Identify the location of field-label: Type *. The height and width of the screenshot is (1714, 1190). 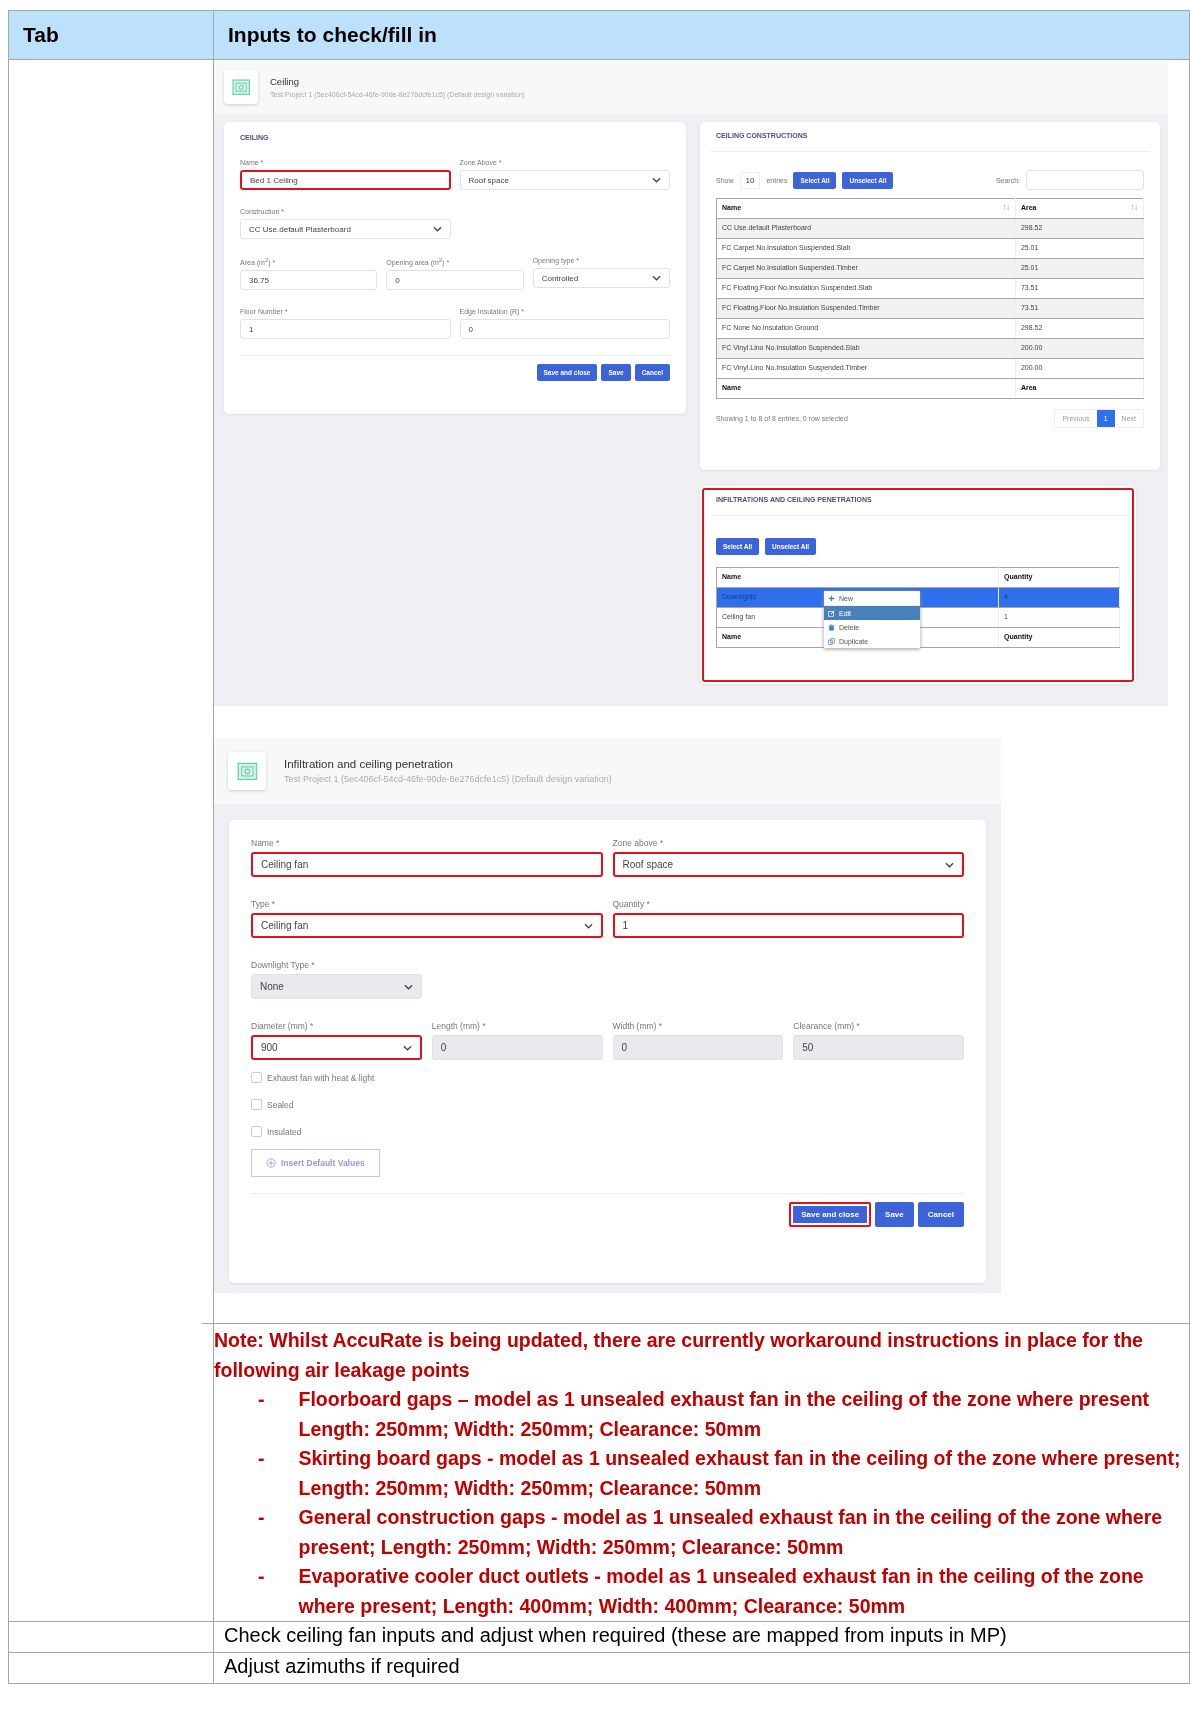
(264, 904).